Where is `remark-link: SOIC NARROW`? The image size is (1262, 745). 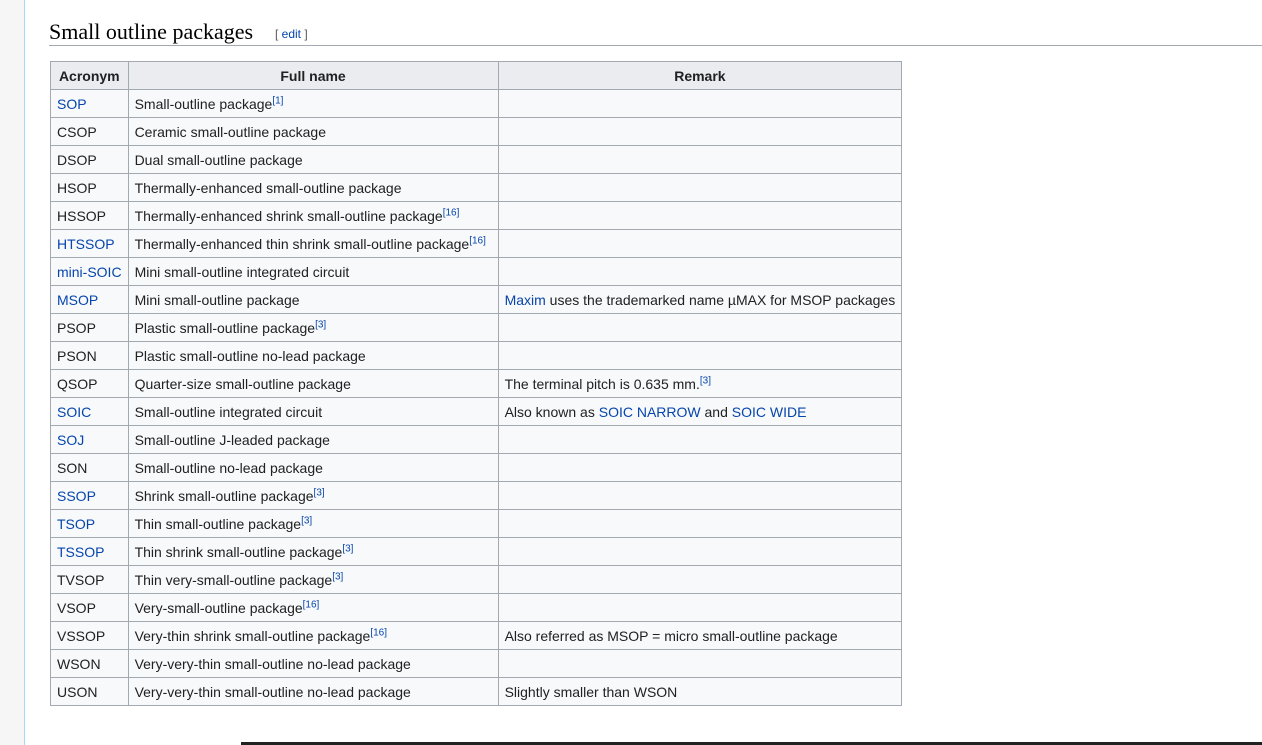 remark-link: SOIC NARROW is located at coordinates (650, 412).